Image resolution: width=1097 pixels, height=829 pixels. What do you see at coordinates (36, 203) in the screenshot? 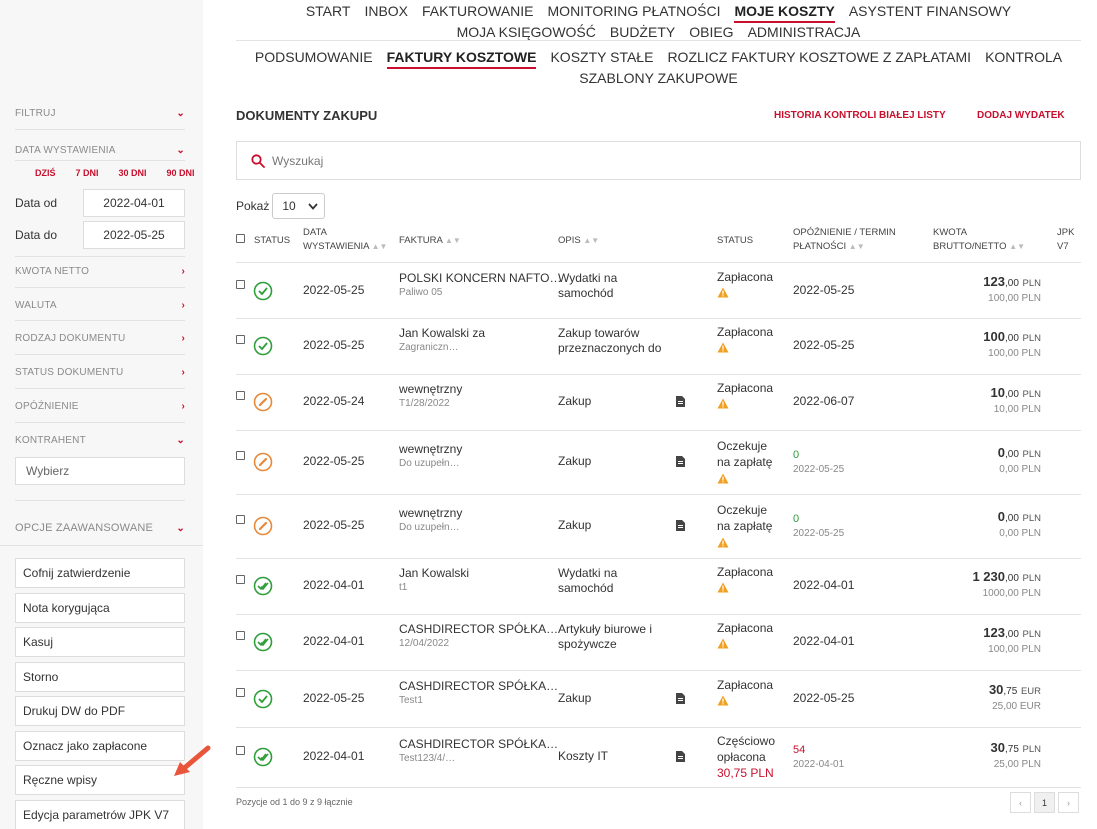
I see `date-from-label: Data od` at bounding box center [36, 203].